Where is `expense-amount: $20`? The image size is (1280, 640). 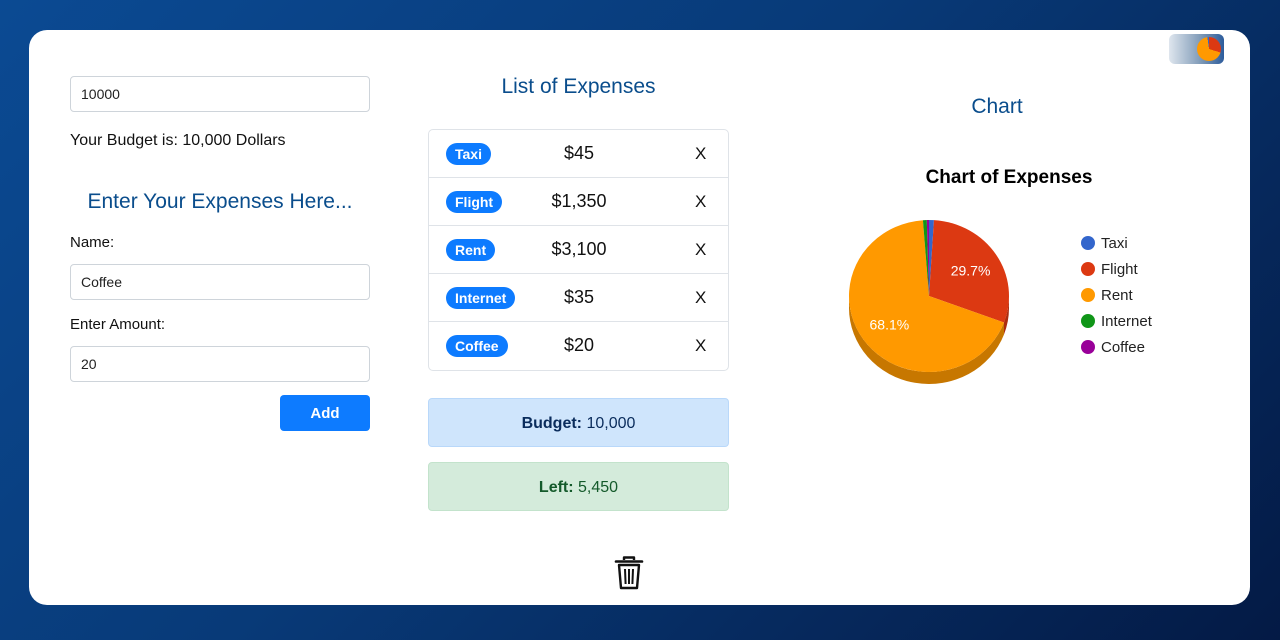 expense-amount: $20 is located at coordinates (579, 345).